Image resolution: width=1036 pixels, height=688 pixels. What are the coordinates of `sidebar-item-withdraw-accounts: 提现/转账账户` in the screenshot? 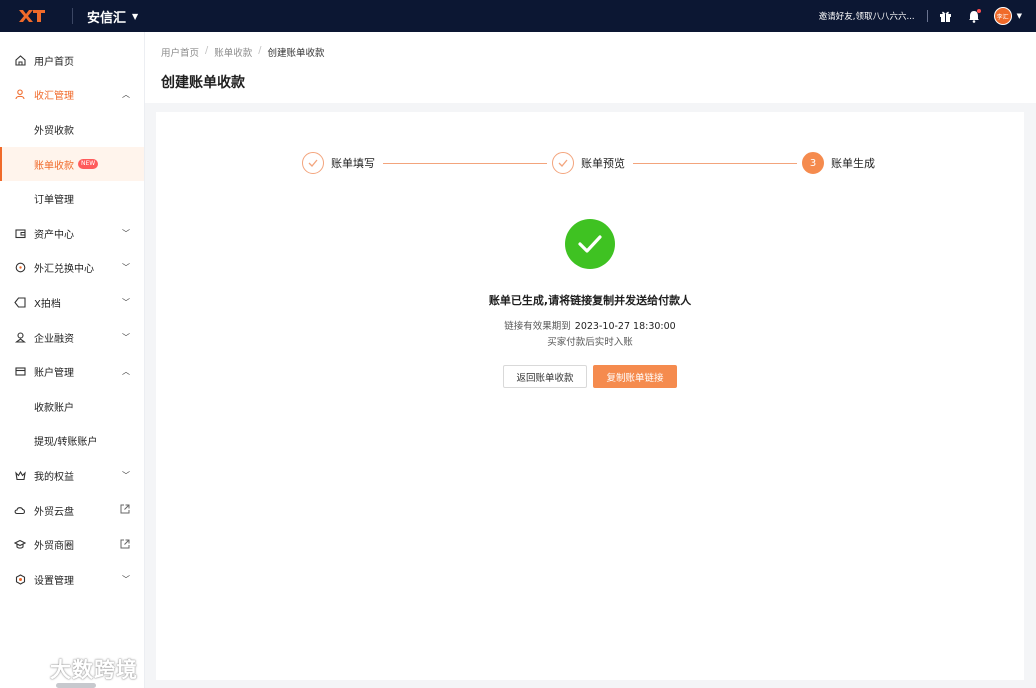 It's located at (72, 441).